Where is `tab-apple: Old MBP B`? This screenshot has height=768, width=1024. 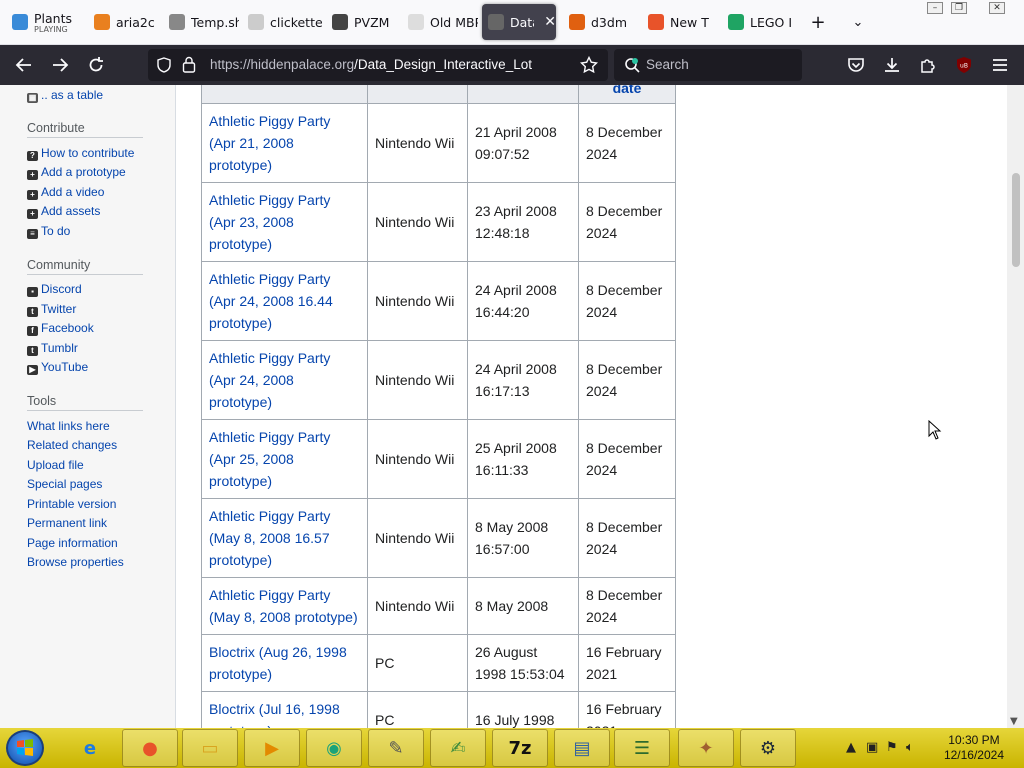 tab-apple: Old MBP B is located at coordinates (440, 22).